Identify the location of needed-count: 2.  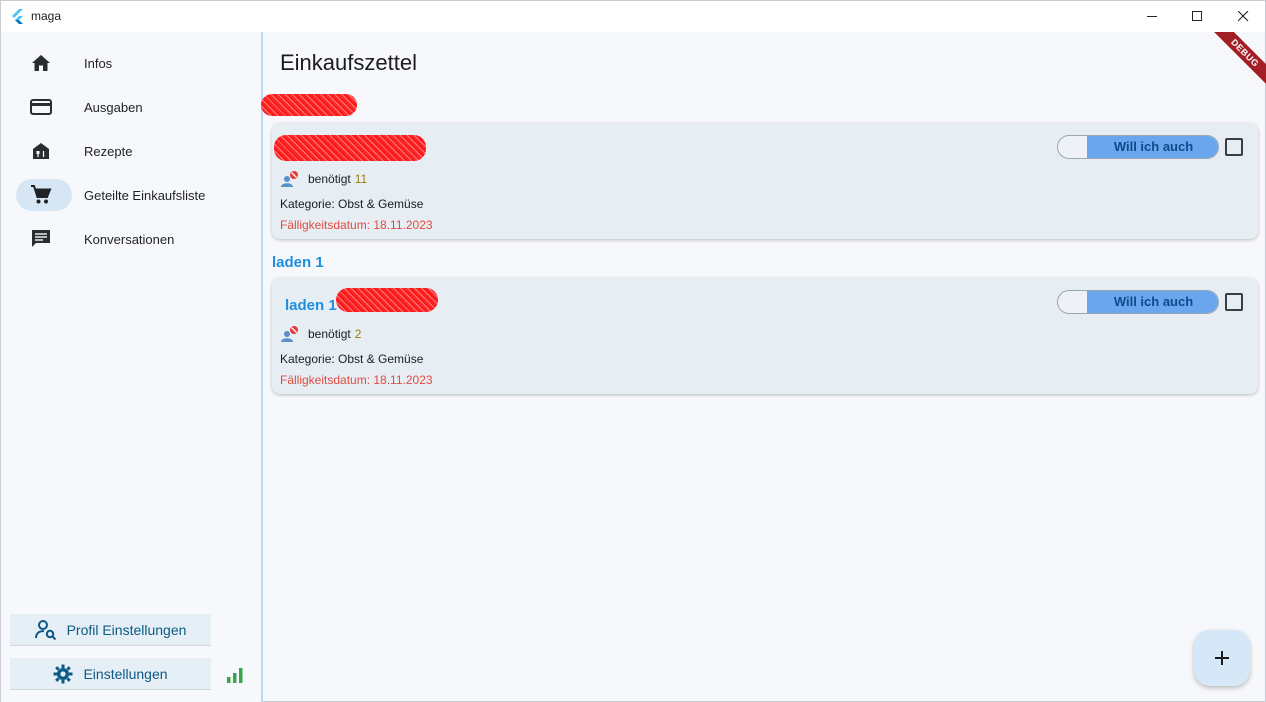
(358, 334).